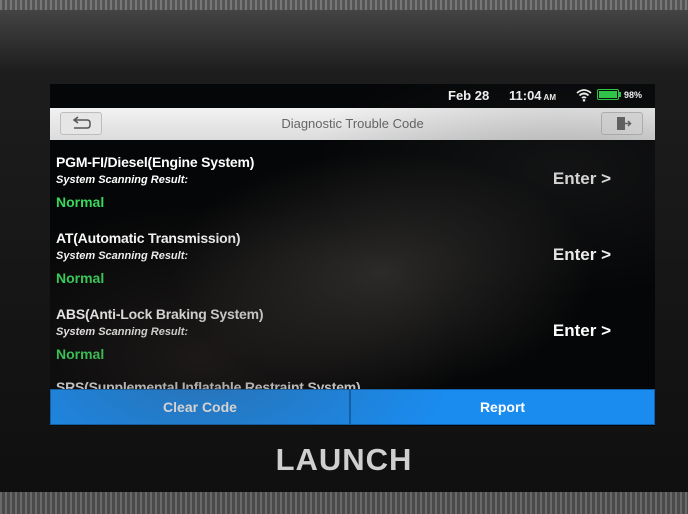 Image resolution: width=688 pixels, height=514 pixels. I want to click on battery-icon, so click(608, 94).